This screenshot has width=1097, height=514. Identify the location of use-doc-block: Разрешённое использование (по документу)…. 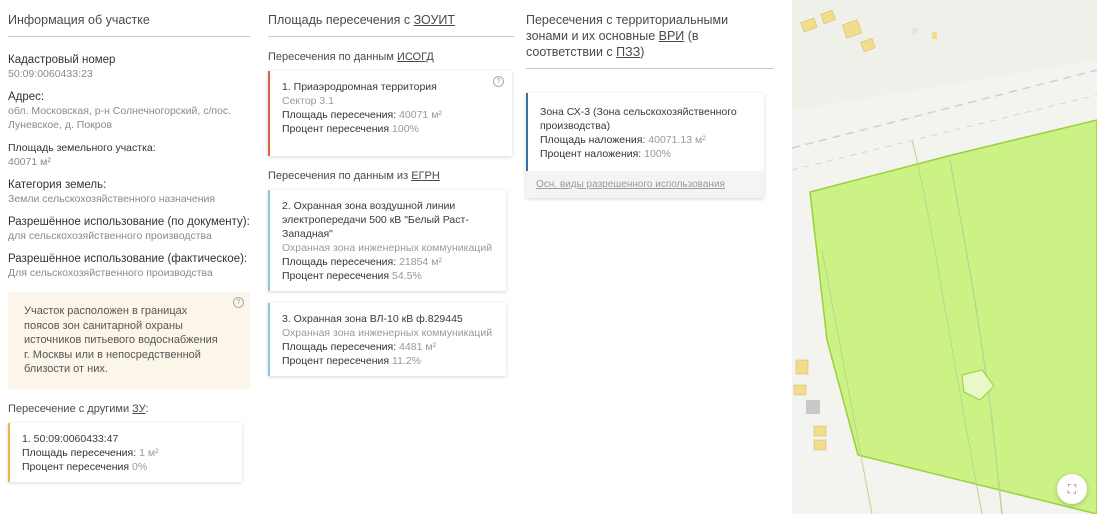
(129, 229).